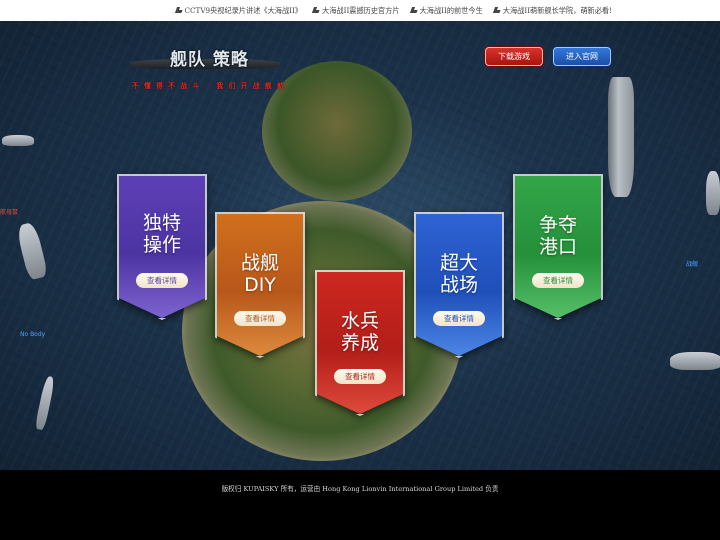  Describe the element at coordinates (557, 225) in the screenshot. I see `banner-line1: 争夺` at that location.